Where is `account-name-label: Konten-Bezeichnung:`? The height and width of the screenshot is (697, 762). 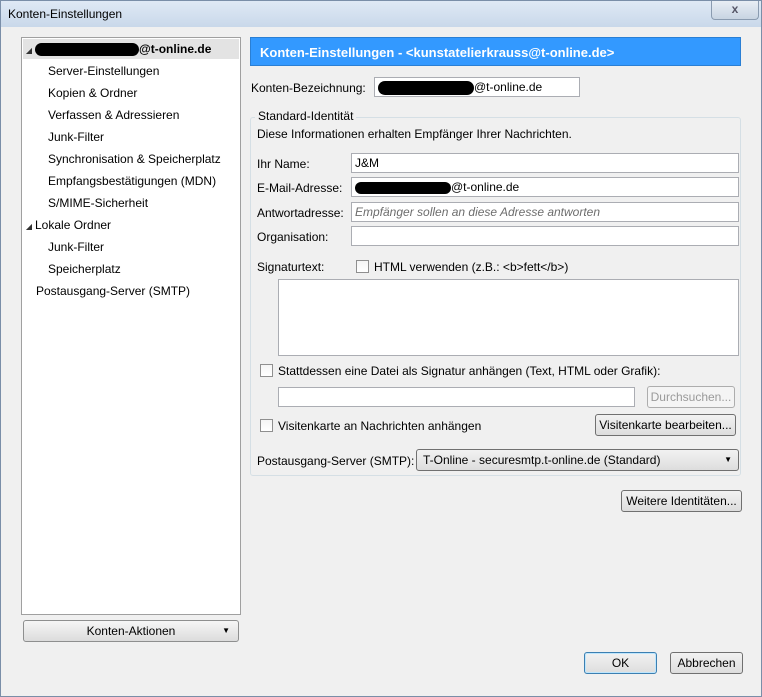
account-name-label: Konten-Bezeichnung: is located at coordinates (308, 88).